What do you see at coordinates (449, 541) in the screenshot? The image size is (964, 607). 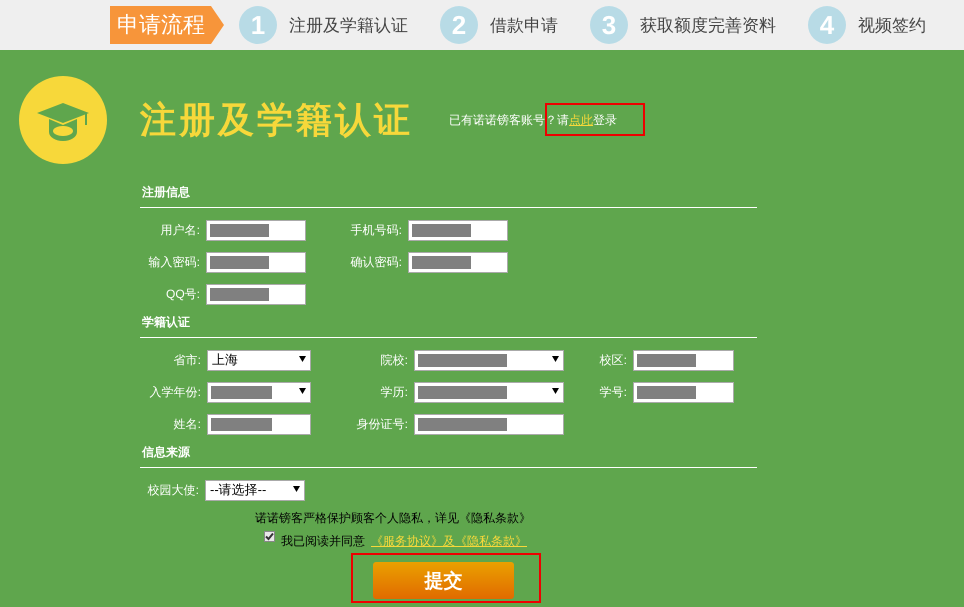 I see `agreement-link: 《服务协议》及《隐私条款》` at bounding box center [449, 541].